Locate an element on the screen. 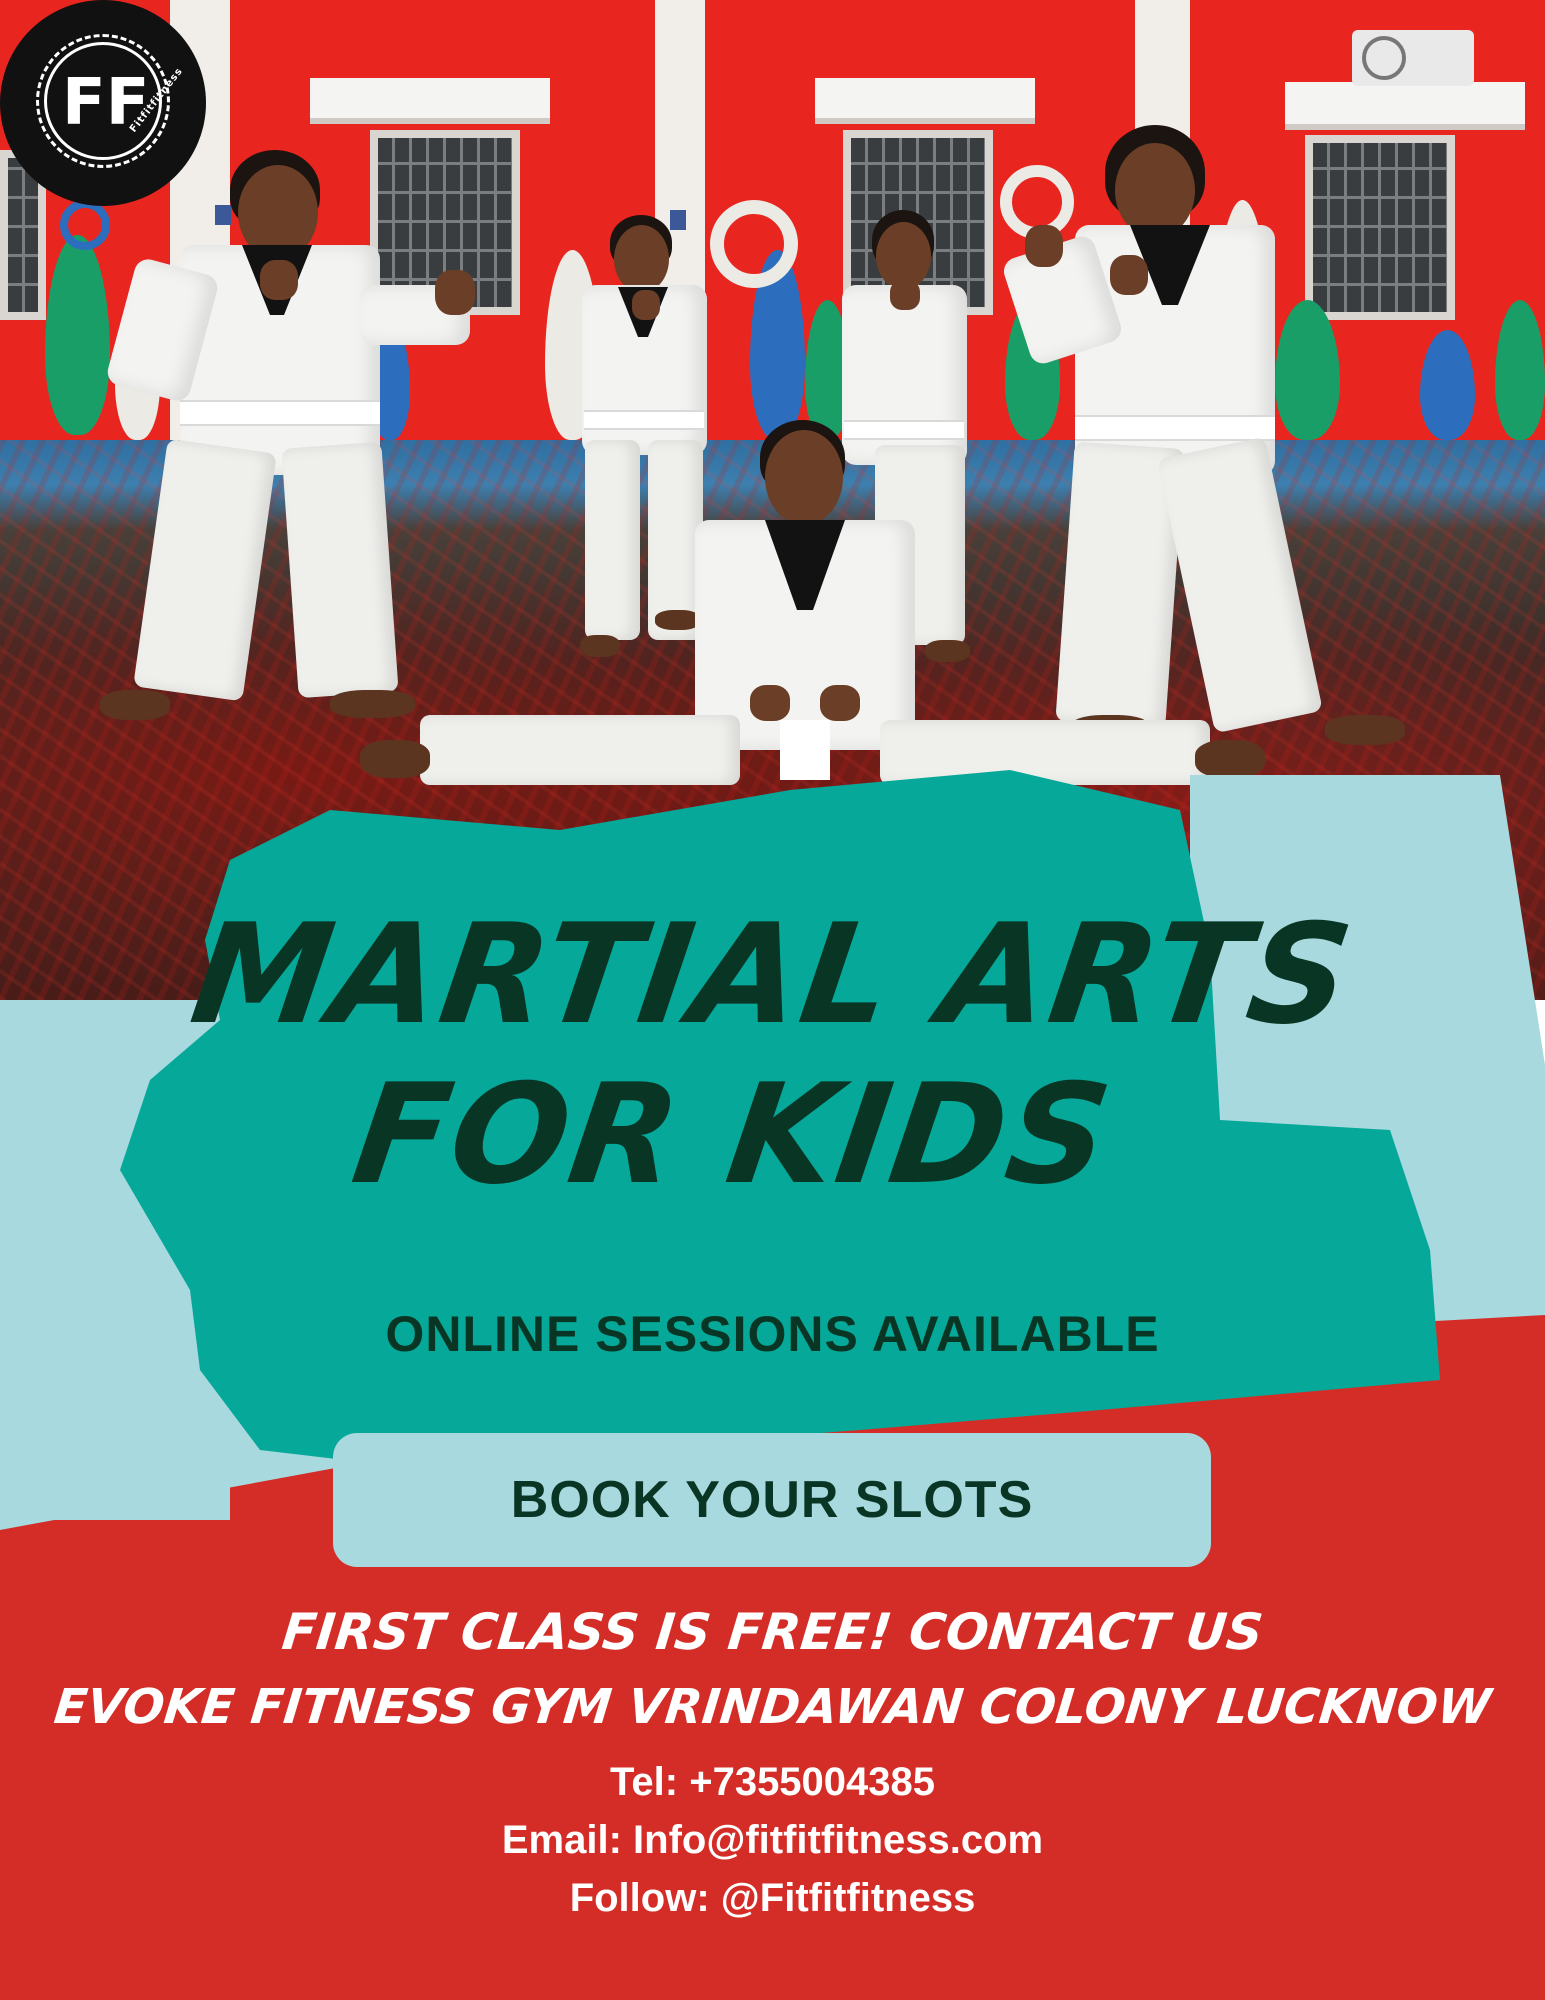 The height and width of the screenshot is (2000, 1545). brand-logo: FF Fitfitfitness is located at coordinates (103, 103).